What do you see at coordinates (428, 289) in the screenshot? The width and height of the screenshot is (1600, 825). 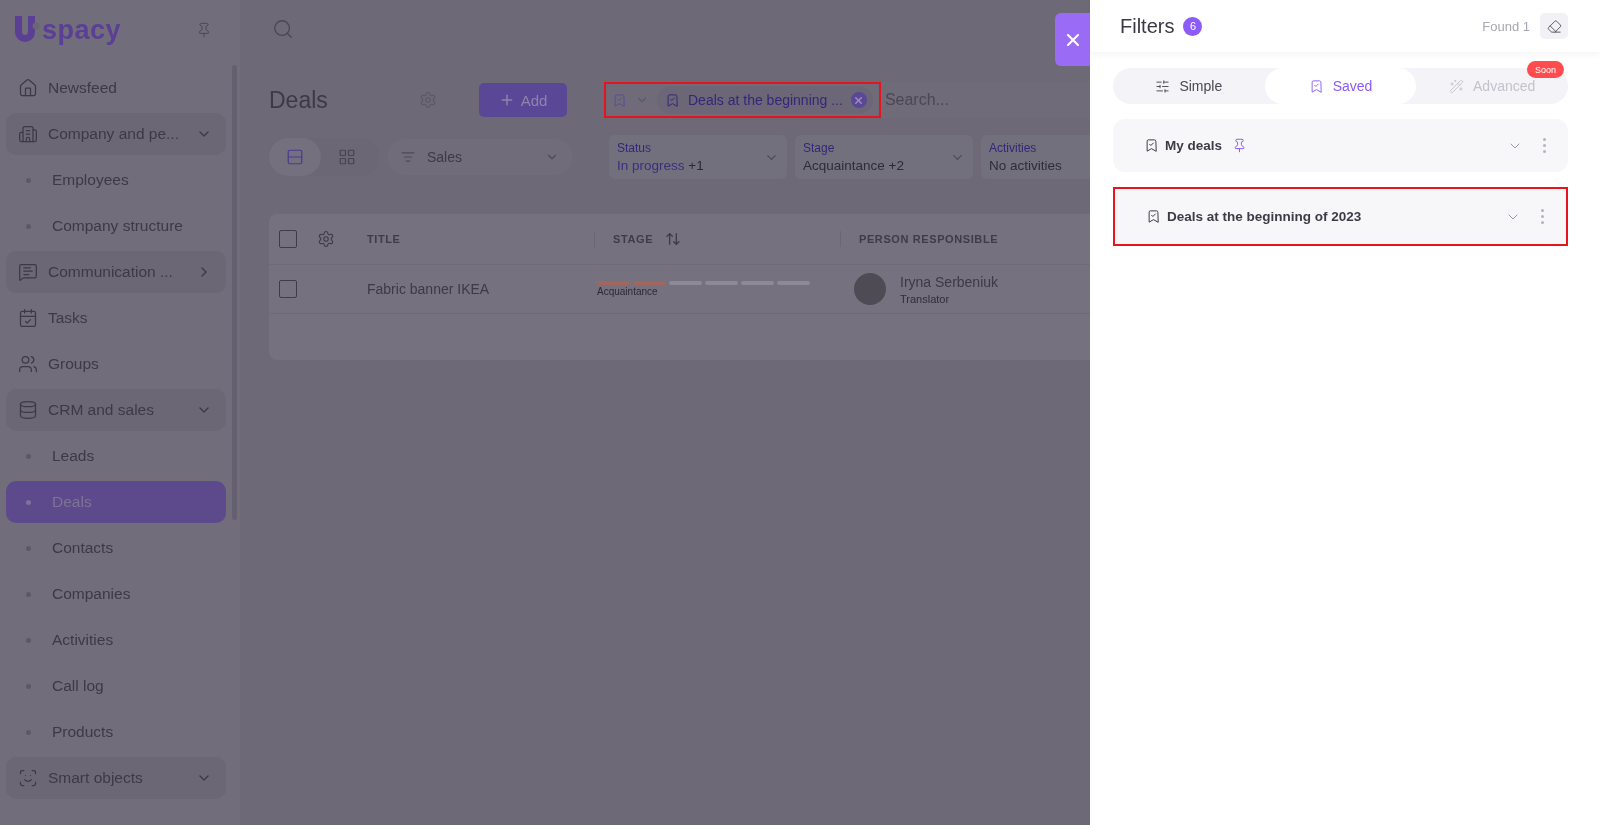 I see `table-cell-text: Fabric banner IKEA` at bounding box center [428, 289].